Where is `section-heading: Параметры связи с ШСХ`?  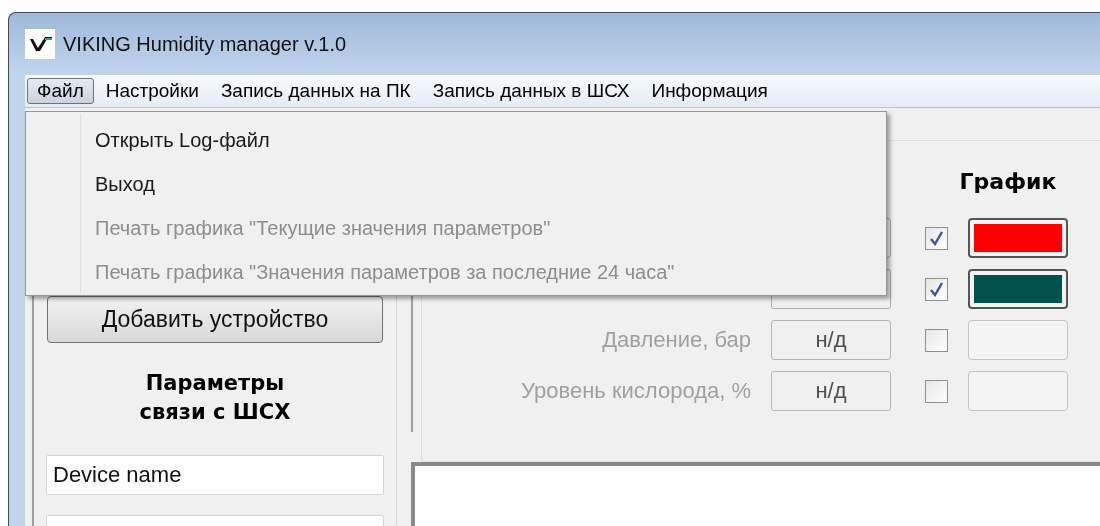
section-heading: Параметры связи с ШСХ is located at coordinates (215, 398).